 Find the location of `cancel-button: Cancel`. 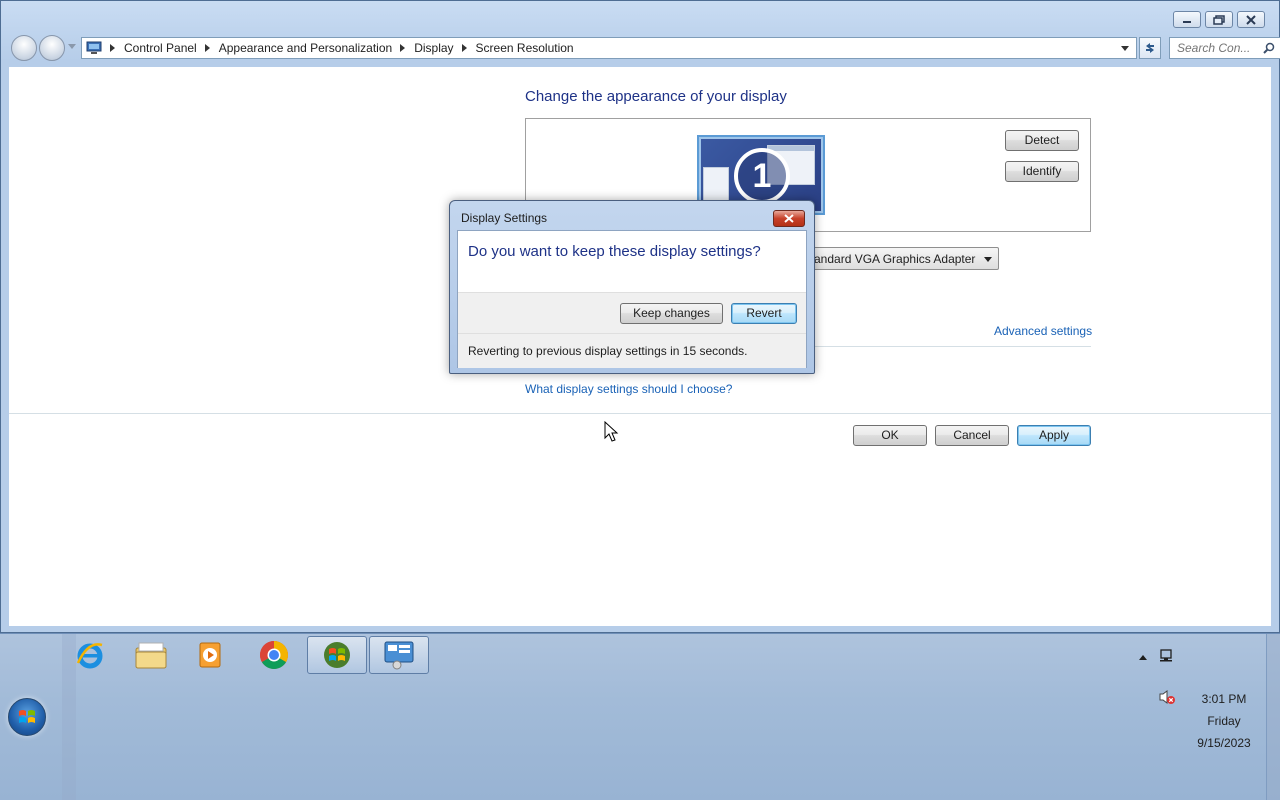

cancel-button: Cancel is located at coordinates (972, 435).